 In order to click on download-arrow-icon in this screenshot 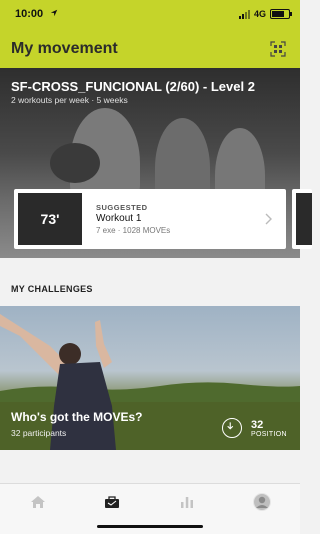, I will do `click(232, 428)`.